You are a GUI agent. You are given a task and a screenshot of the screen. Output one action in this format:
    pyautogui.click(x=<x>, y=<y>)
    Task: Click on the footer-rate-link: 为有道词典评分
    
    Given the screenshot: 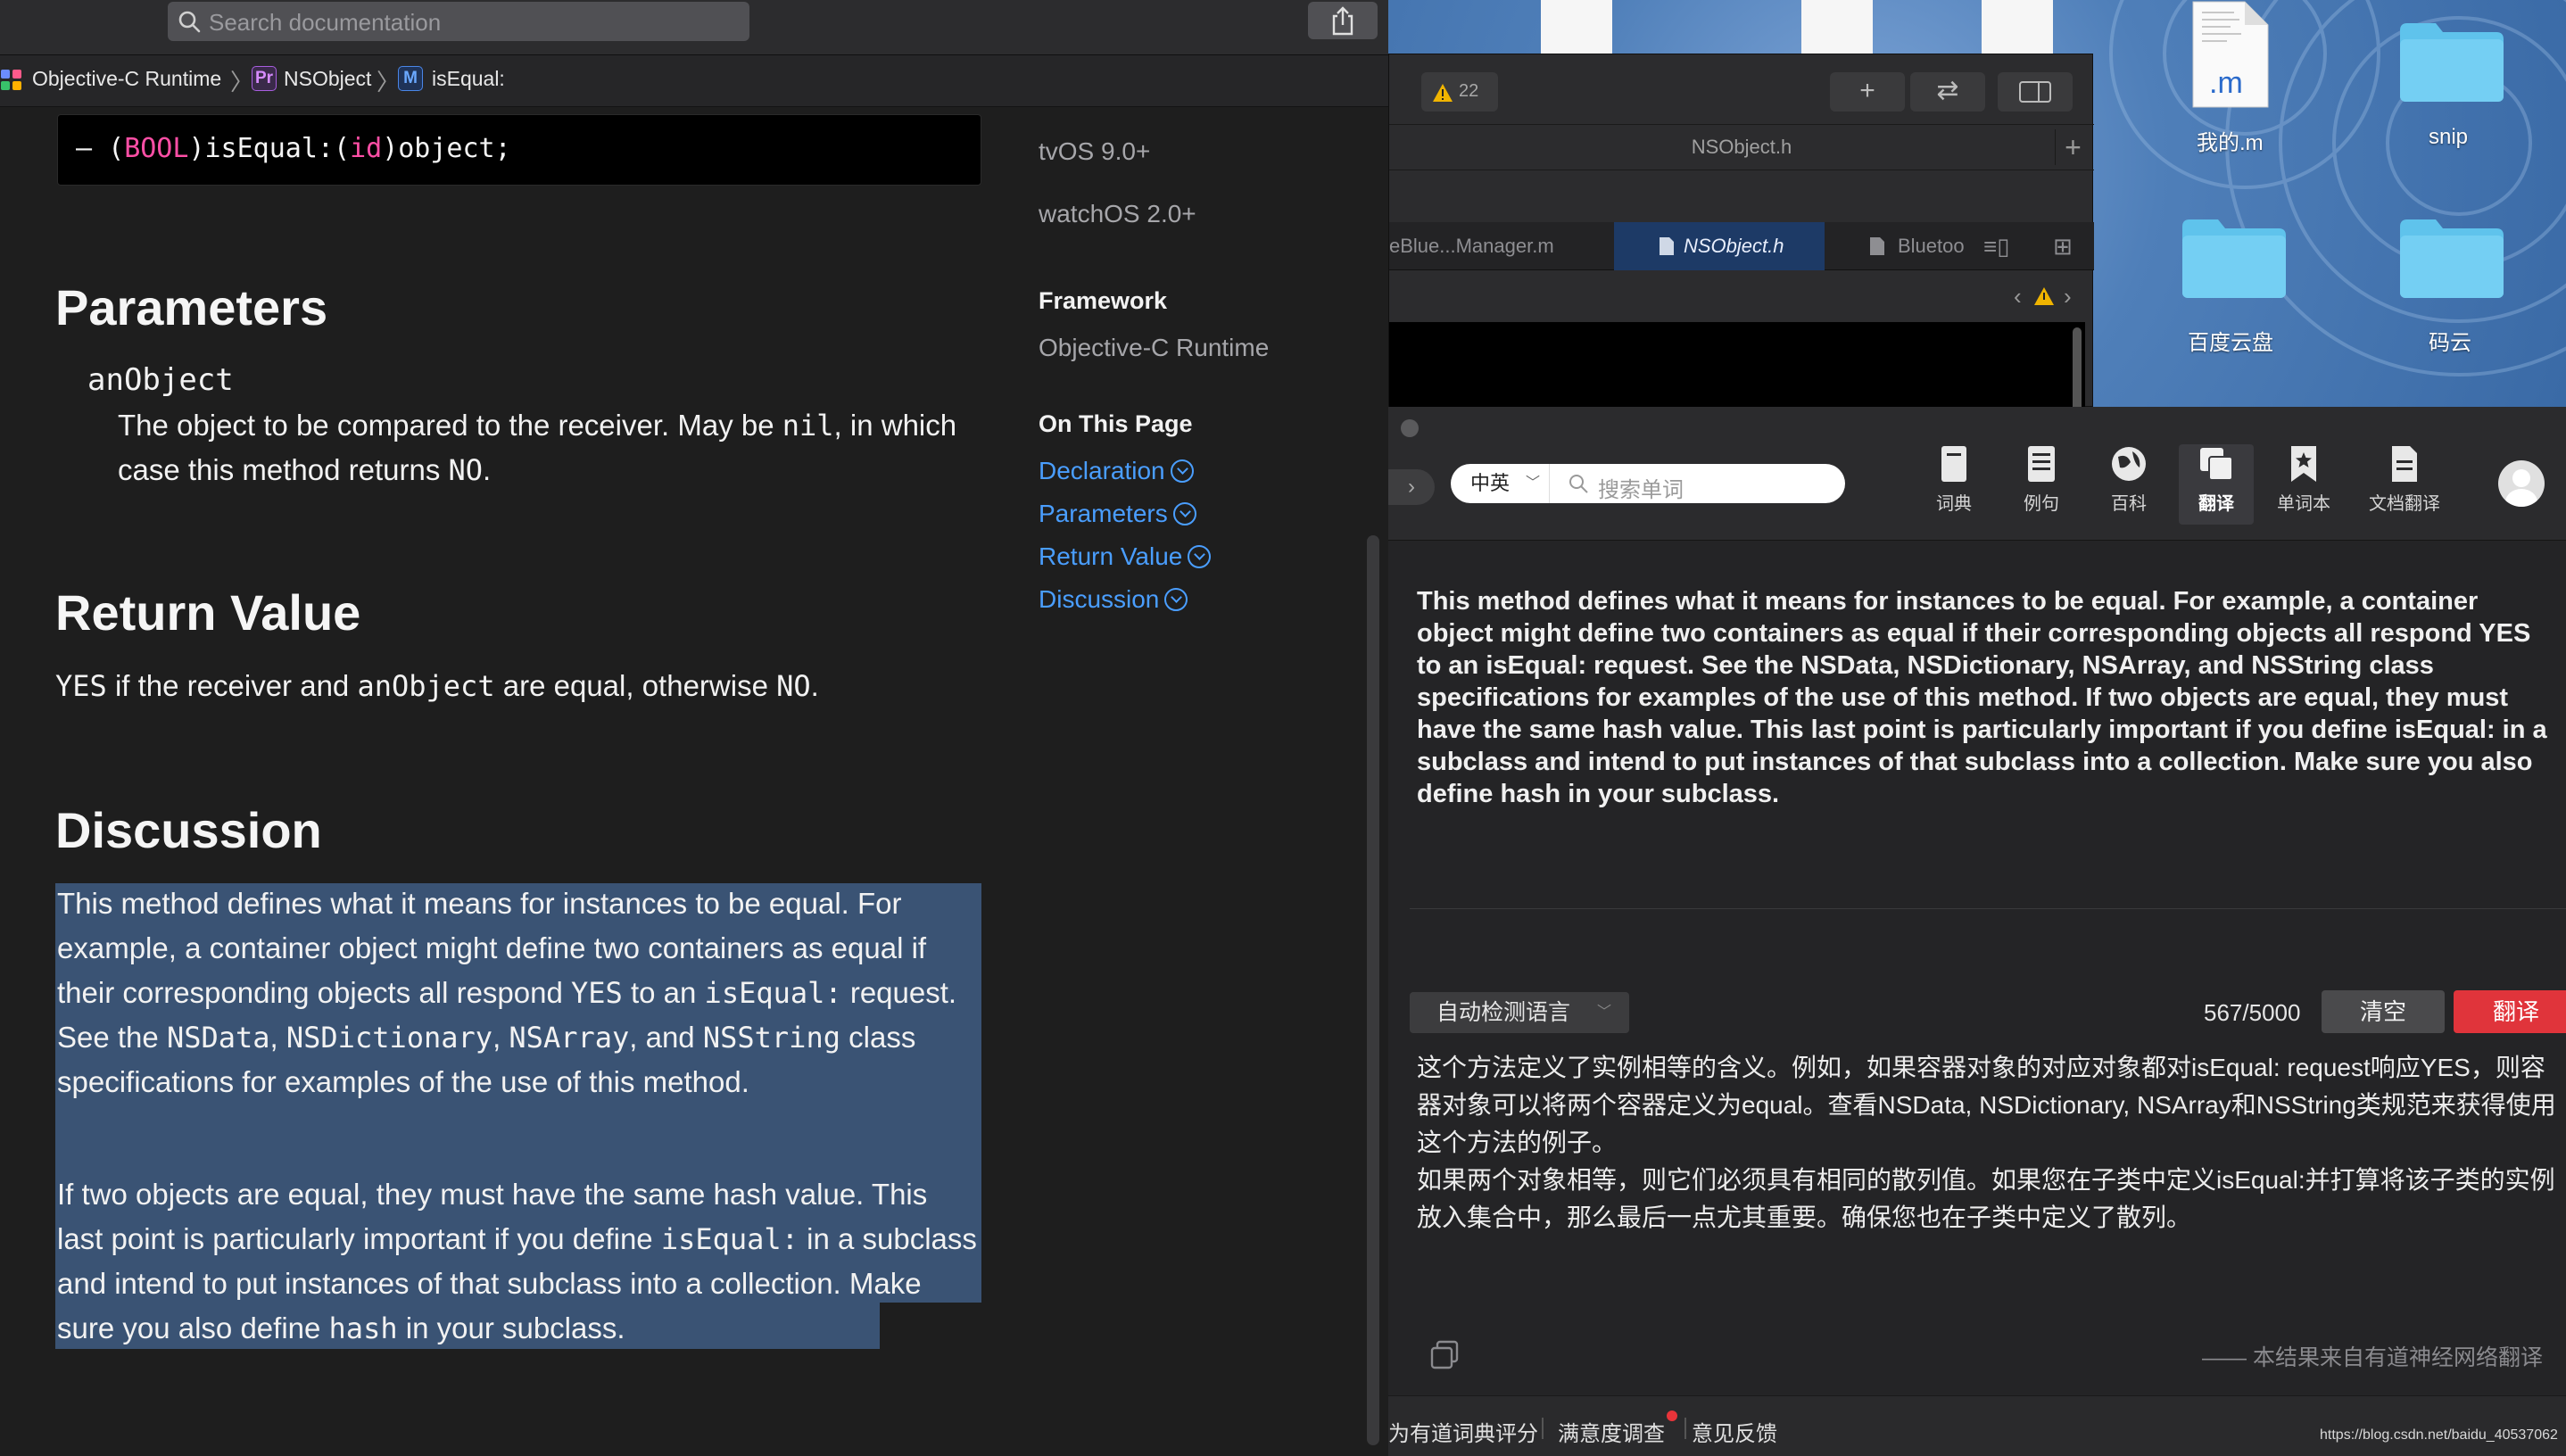 What is the action you would take?
    pyautogui.click(x=1463, y=1432)
    